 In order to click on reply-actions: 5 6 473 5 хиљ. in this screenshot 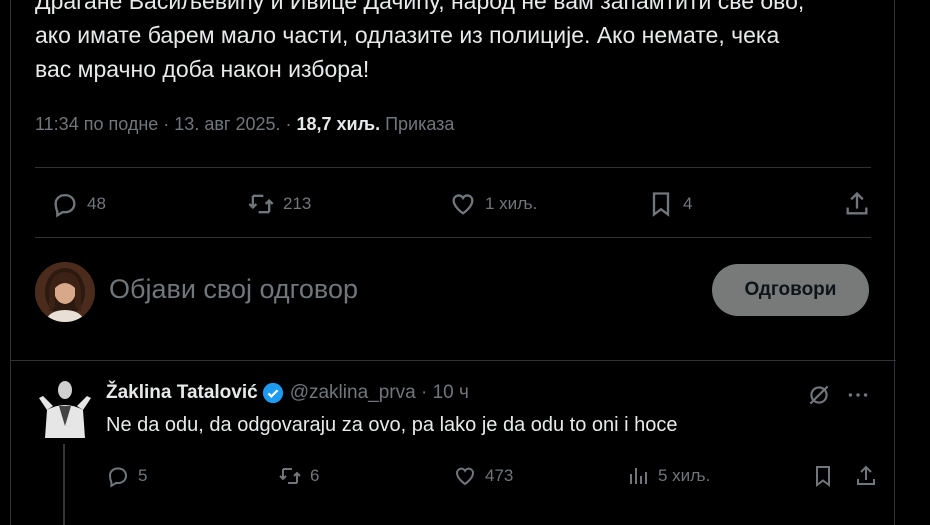, I will do `click(496, 476)`.